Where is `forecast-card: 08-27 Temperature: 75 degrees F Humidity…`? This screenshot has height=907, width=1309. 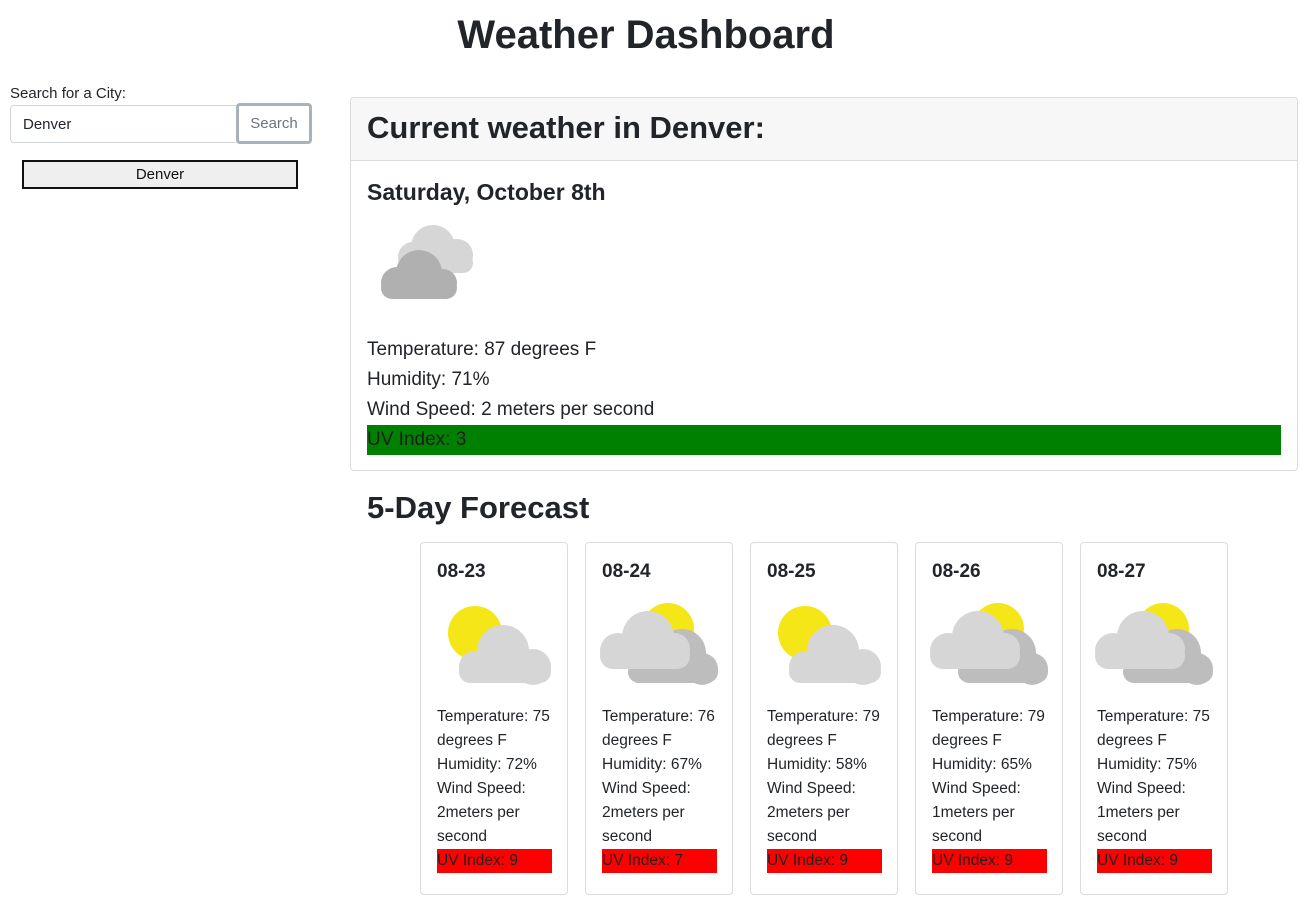 forecast-card: 08-27 Temperature: 75 degrees F Humidity… is located at coordinates (1154, 718).